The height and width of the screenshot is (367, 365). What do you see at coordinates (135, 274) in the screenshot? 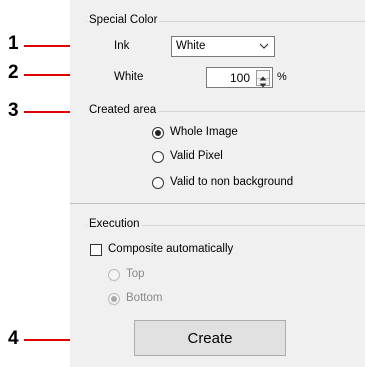
I see `radio-top-label: Top` at bounding box center [135, 274].